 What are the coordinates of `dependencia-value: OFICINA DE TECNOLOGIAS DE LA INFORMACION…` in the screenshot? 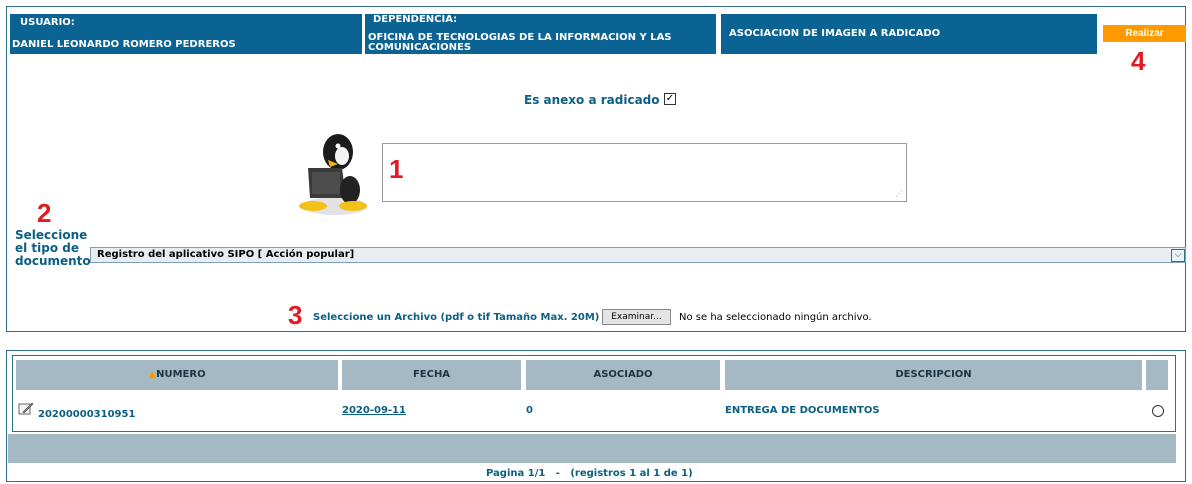 It's located at (520, 42).